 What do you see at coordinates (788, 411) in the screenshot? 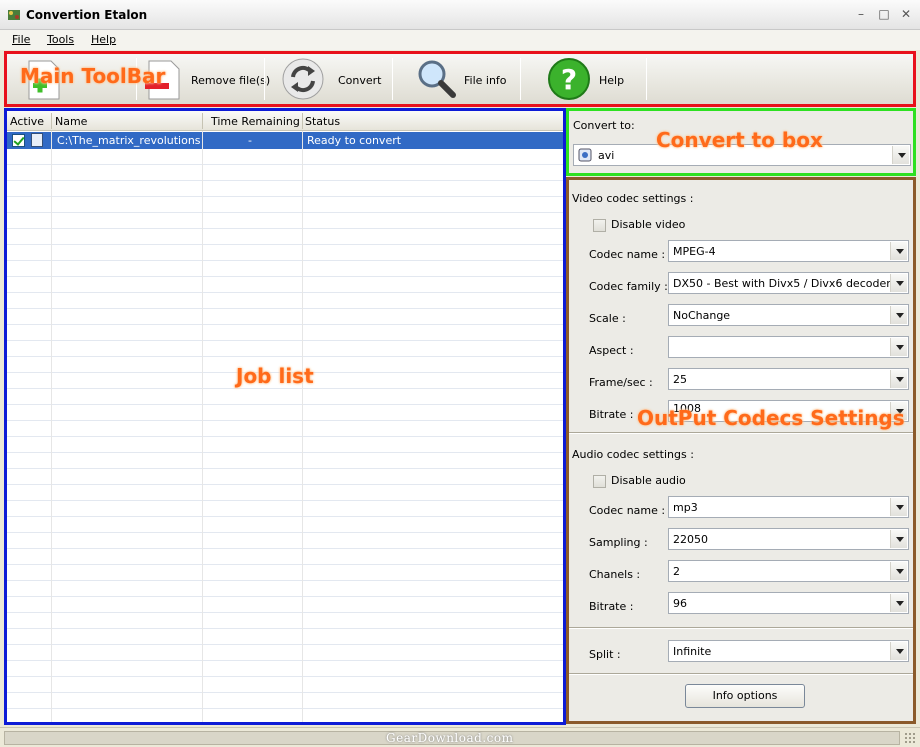
I see `video-bitrate-select: 1008` at bounding box center [788, 411].